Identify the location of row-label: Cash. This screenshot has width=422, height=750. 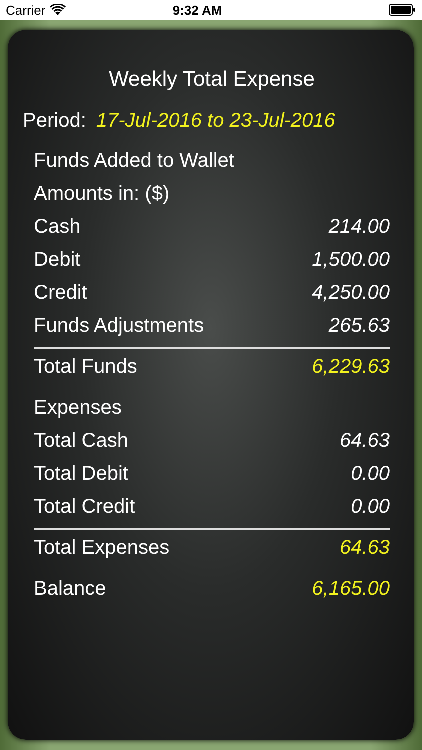
(57, 227).